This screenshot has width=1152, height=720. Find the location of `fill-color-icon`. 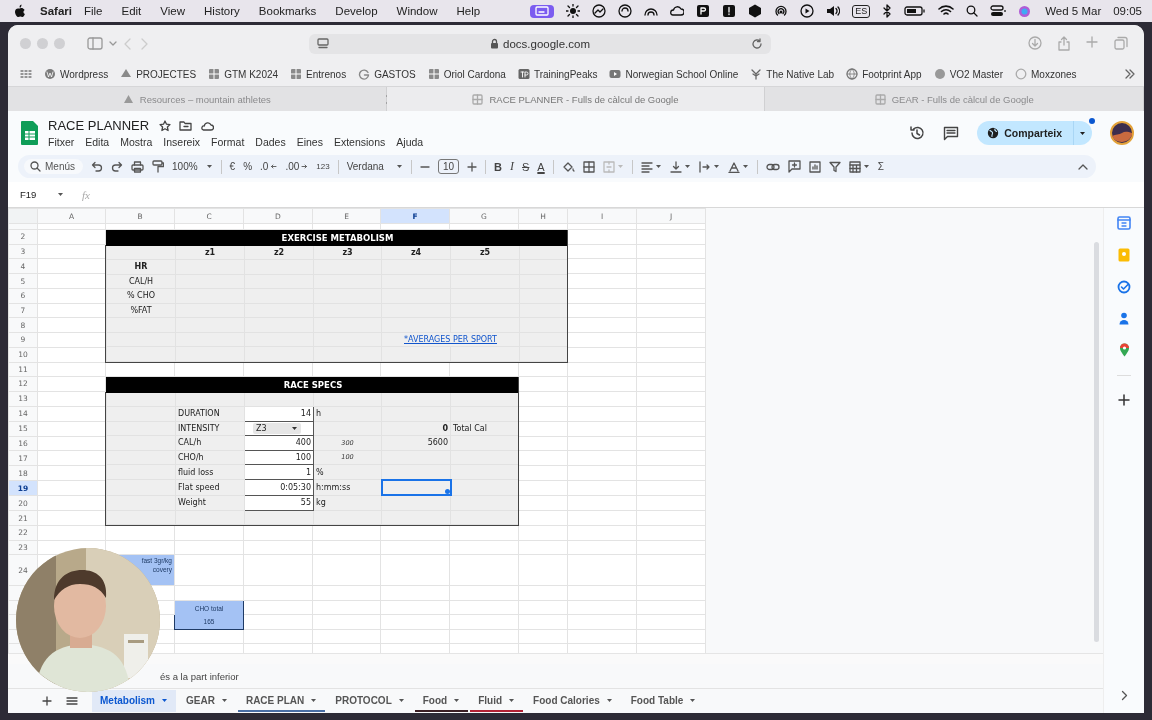

fill-color-icon is located at coordinates (568, 166).